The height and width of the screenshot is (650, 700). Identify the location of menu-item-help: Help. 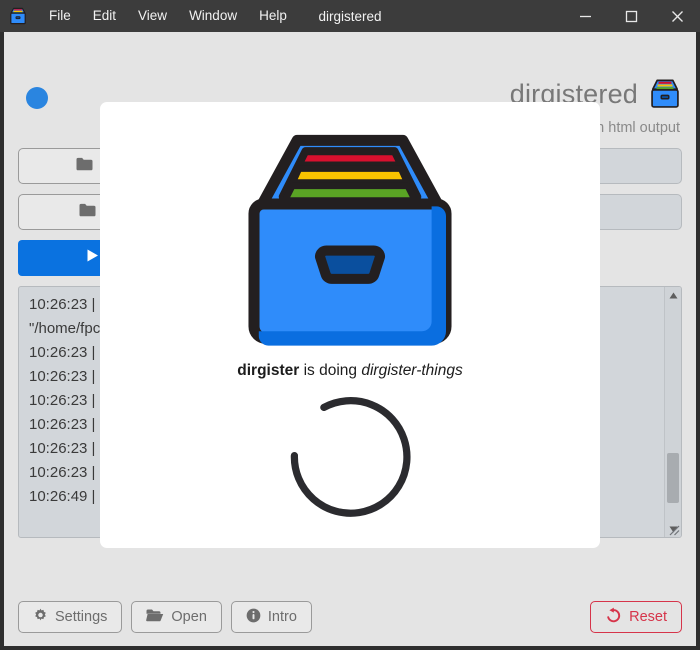
(273, 16).